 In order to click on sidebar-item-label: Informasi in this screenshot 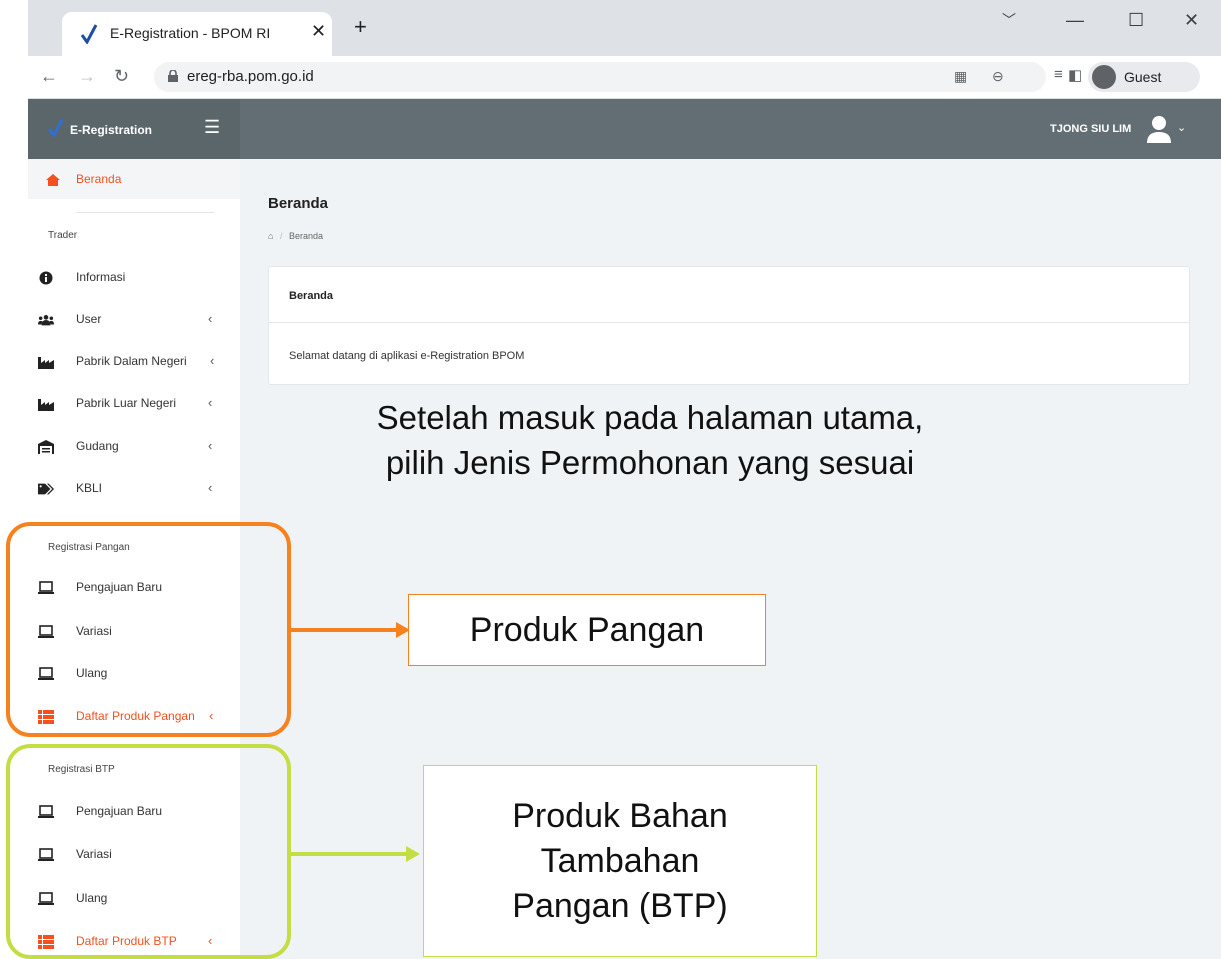, I will do `click(101, 277)`.